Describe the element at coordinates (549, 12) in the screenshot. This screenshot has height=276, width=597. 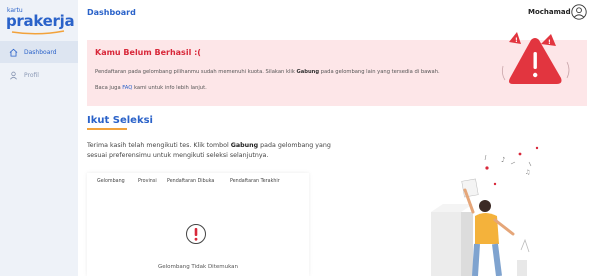
I see `username: Mochamad` at that location.